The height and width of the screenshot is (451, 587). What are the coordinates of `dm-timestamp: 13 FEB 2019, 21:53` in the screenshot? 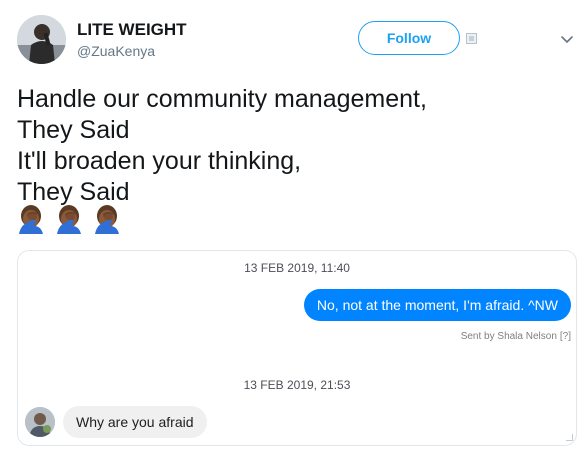 It's located at (297, 385).